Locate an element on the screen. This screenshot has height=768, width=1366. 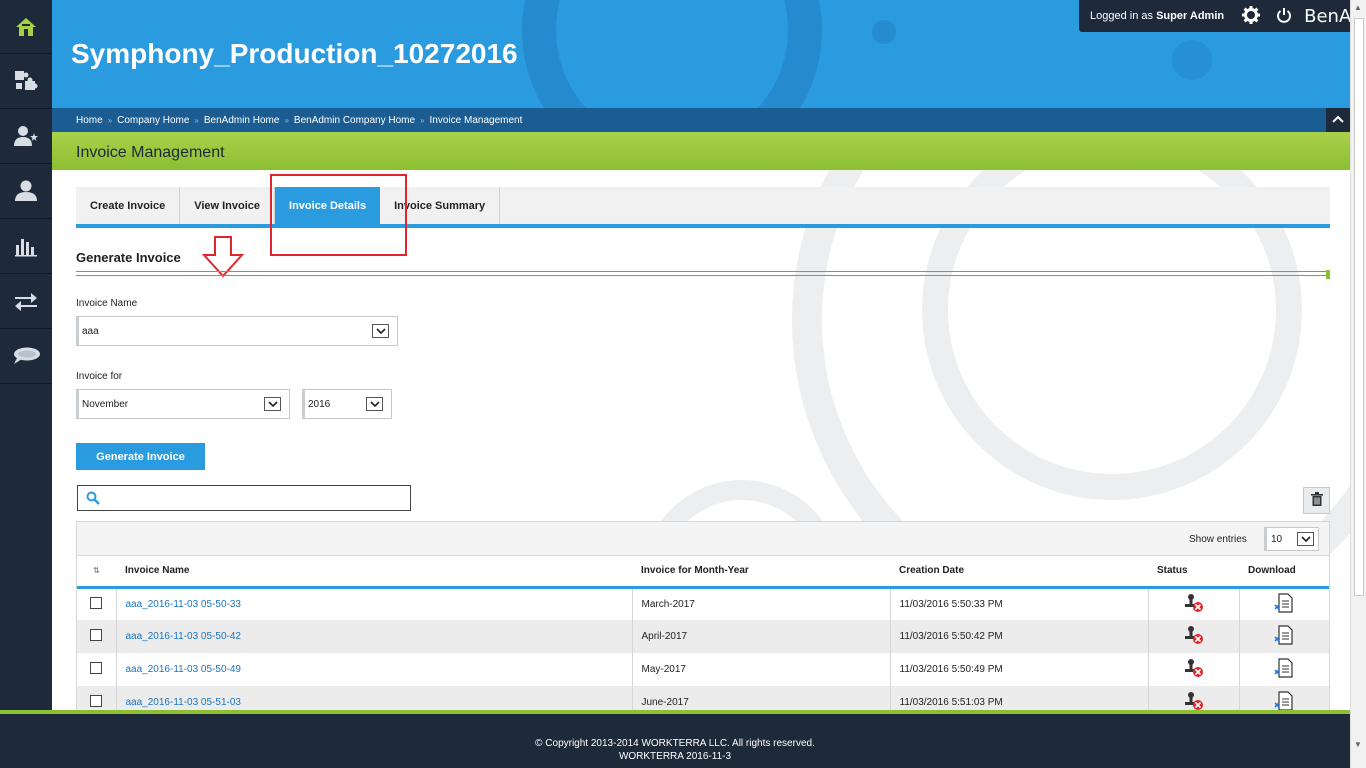
power-icon is located at coordinates (1284, 16).